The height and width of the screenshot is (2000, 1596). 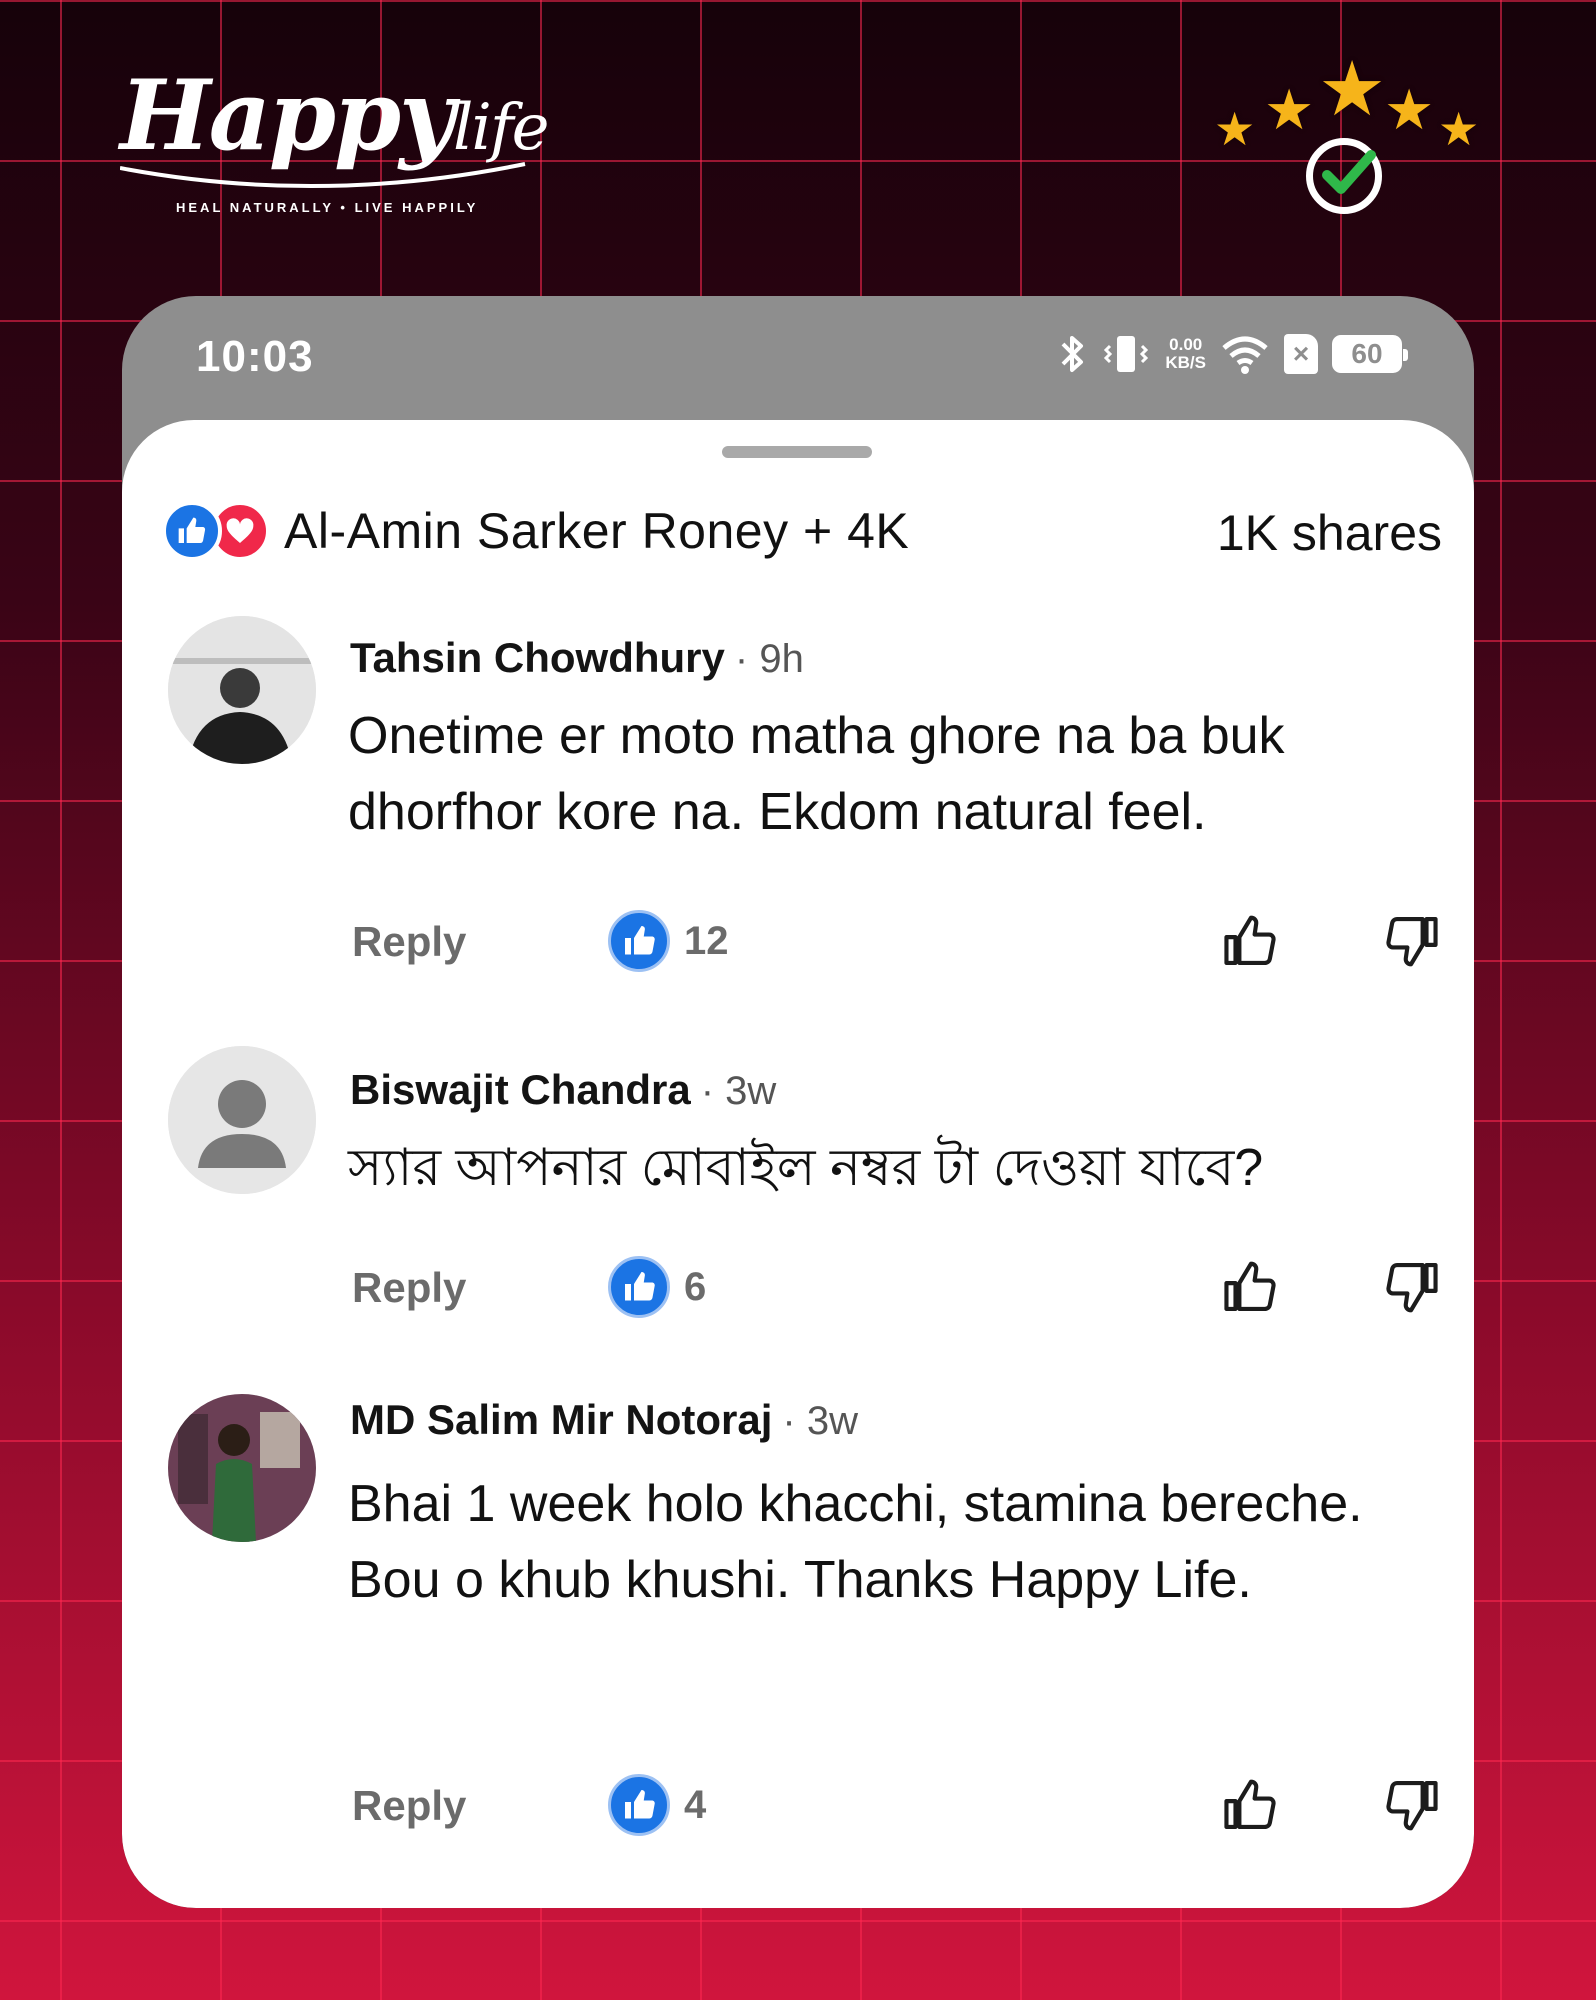 I want to click on comment-actions: Reply 6, so click(x=895, y=1291).